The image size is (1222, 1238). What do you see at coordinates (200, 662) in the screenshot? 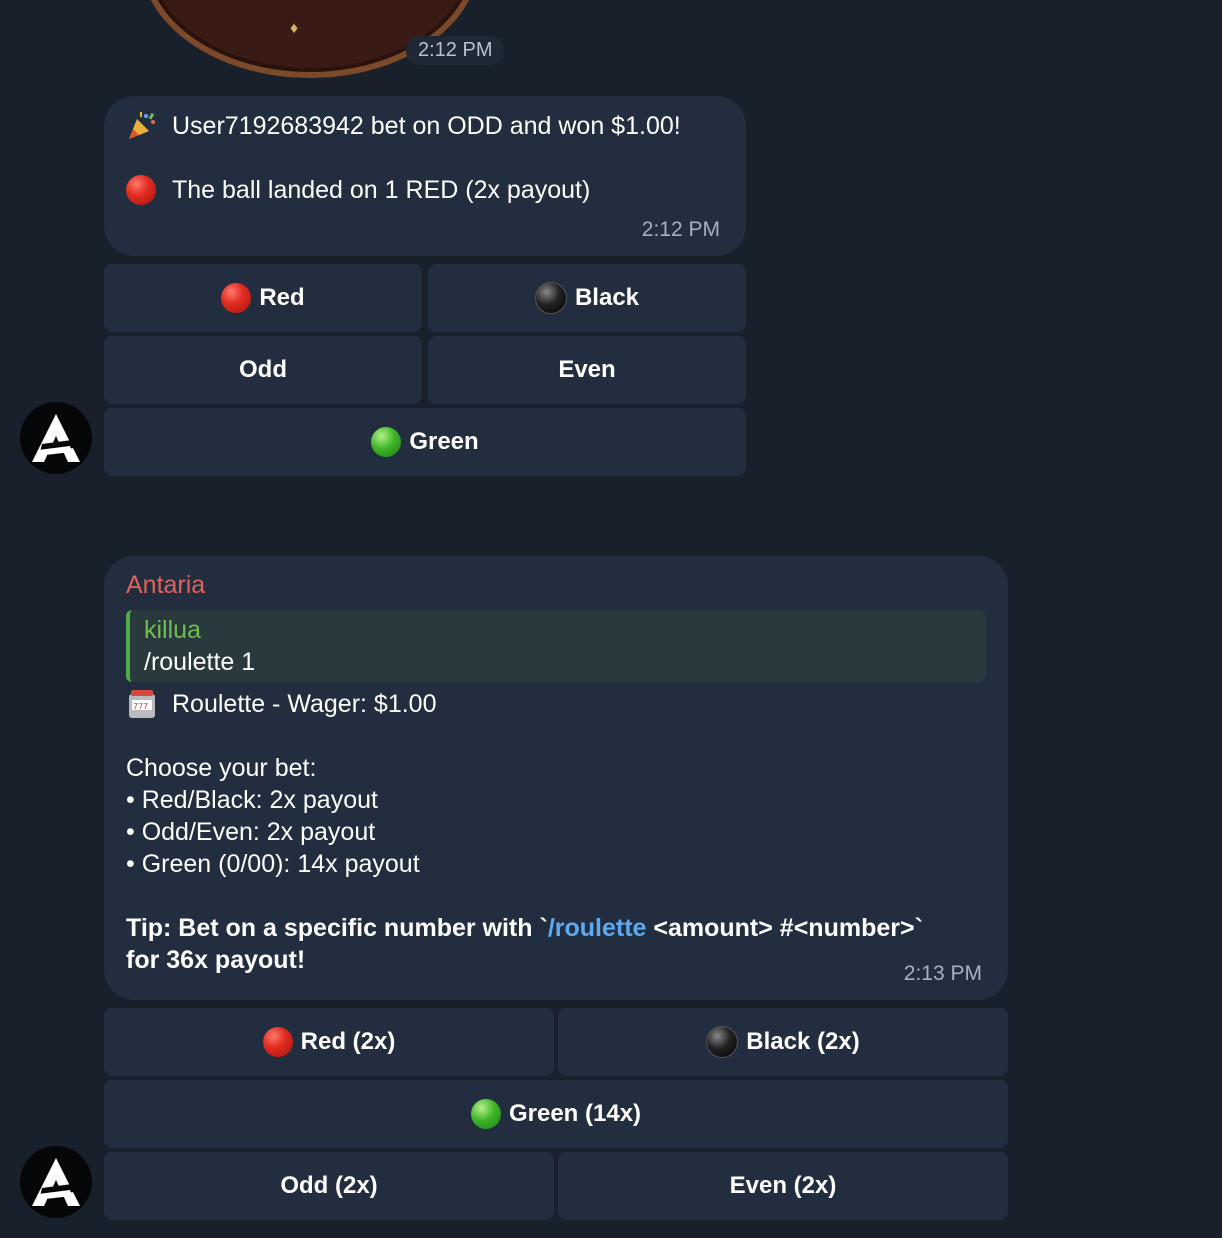
I see `reply-text: /roulette 1` at bounding box center [200, 662].